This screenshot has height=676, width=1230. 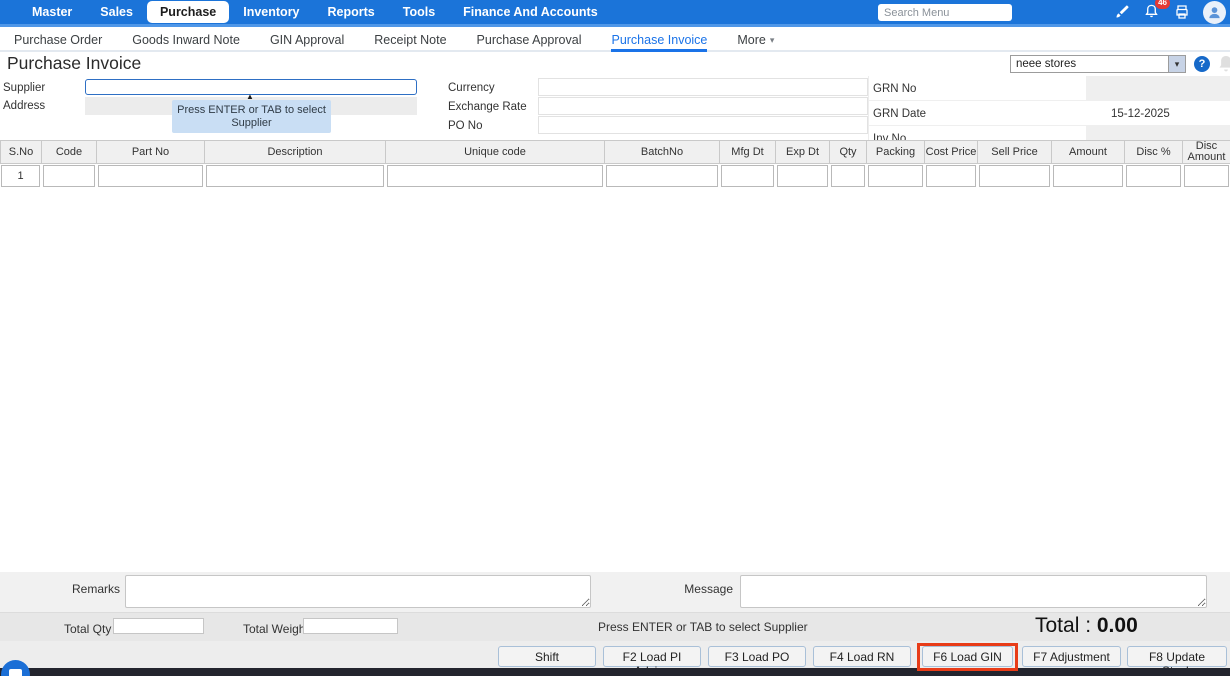 I want to click on f4-load-rn-button: F4 Load RN, so click(x=862, y=656).